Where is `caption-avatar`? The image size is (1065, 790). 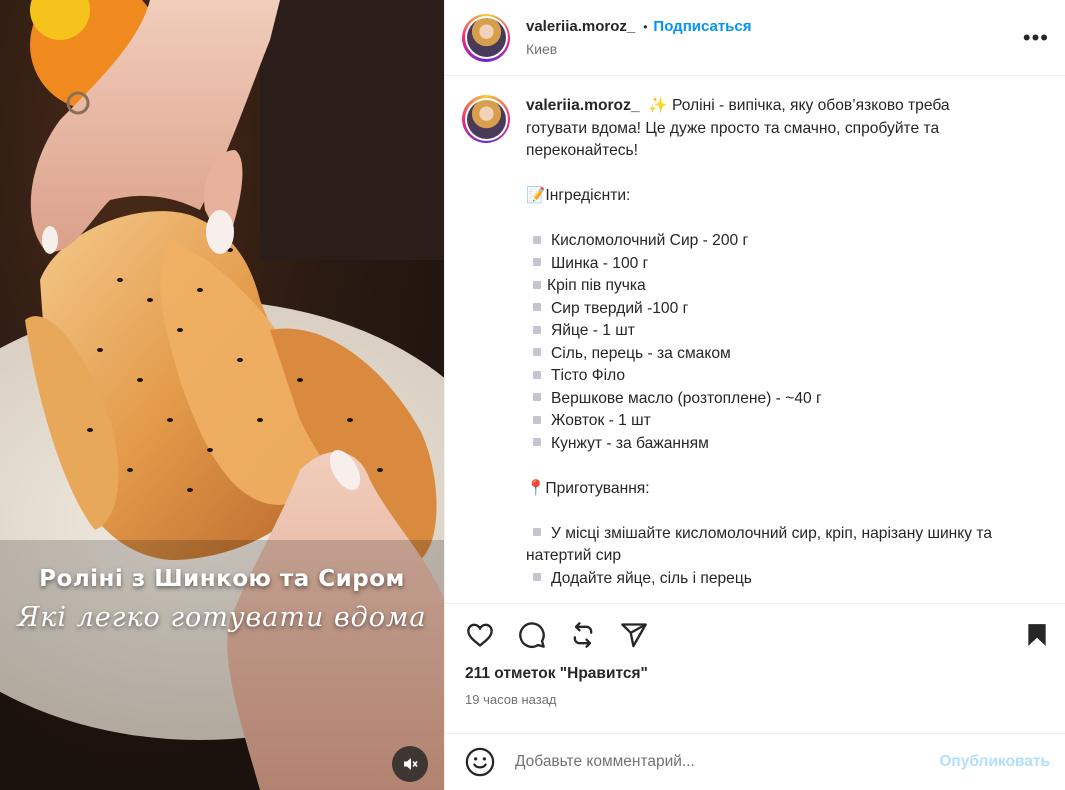
caption-avatar is located at coordinates (486, 119).